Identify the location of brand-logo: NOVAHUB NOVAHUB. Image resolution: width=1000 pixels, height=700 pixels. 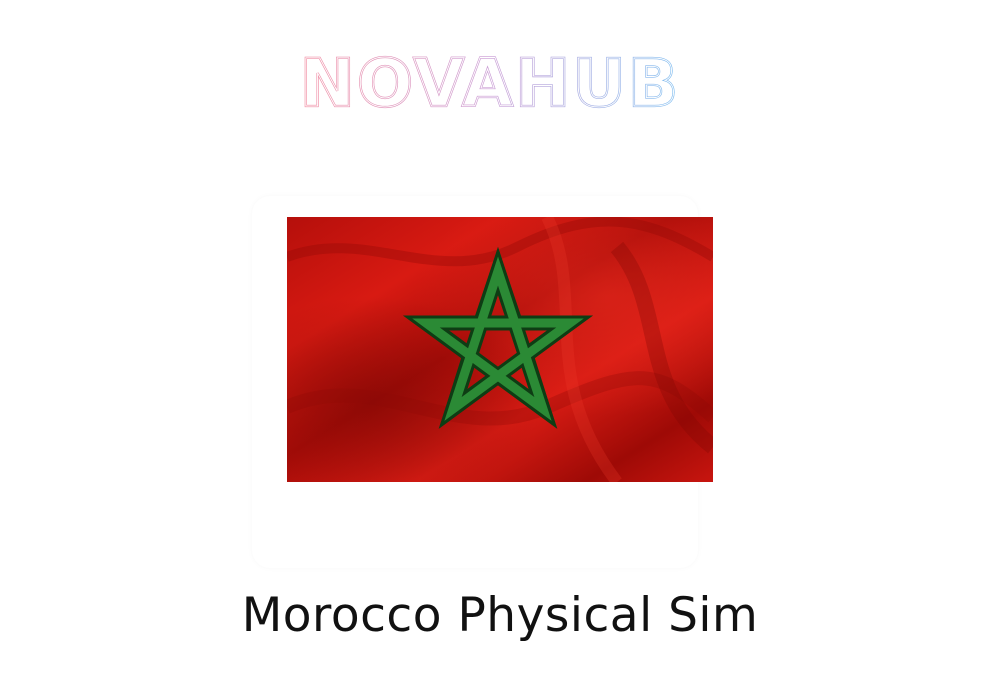
(490, 84).